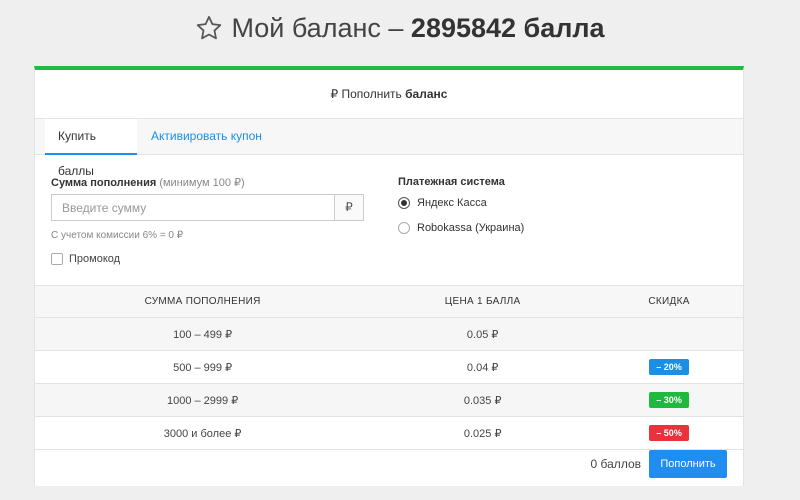  I want to click on row-discount: – 30%, so click(669, 400).